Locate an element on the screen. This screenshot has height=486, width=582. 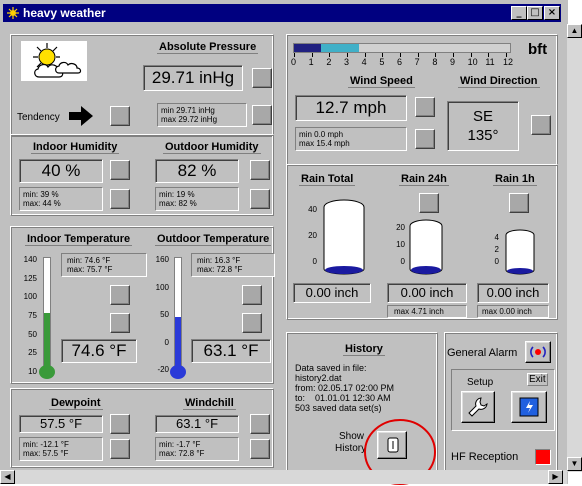
show-history-button is located at coordinates (392, 445).